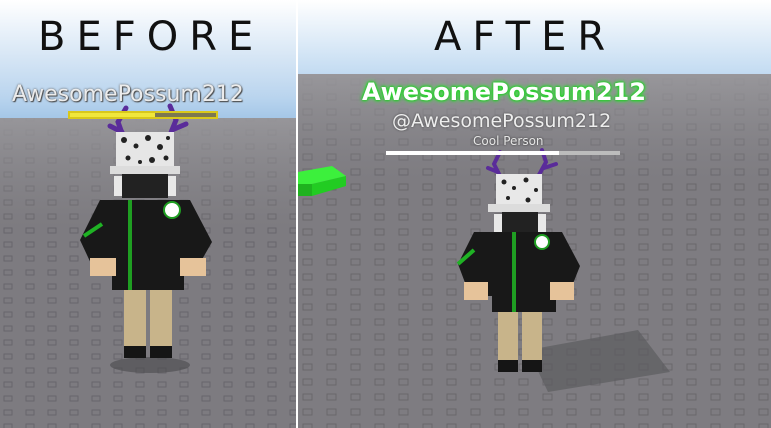 The image size is (771, 428). What do you see at coordinates (525, 37) in the screenshot?
I see `after-heading: AFTER` at bounding box center [525, 37].